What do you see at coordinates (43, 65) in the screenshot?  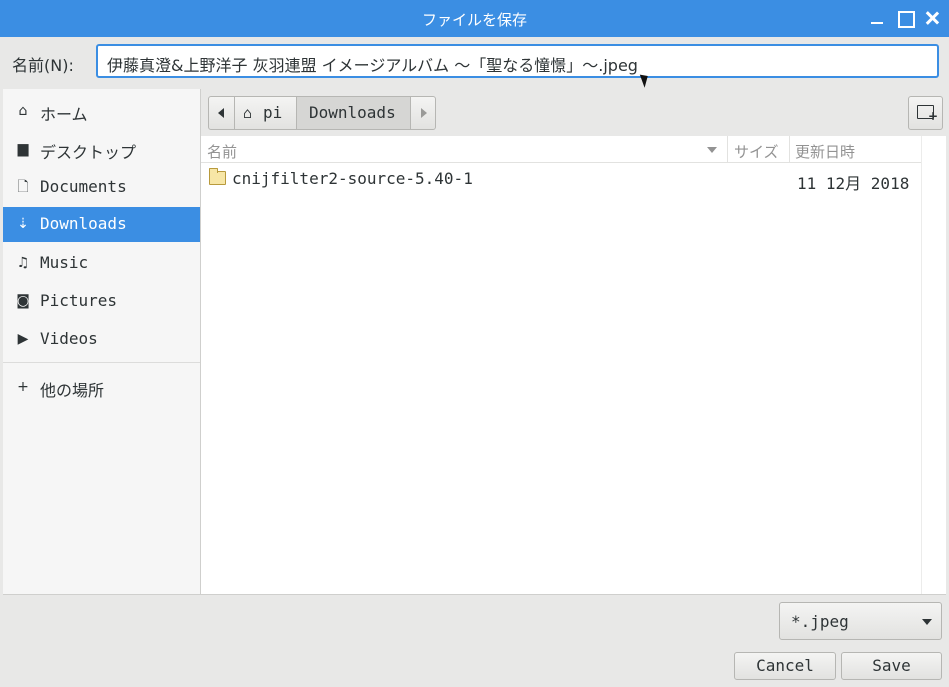 I see `name-label: 名前(N):` at bounding box center [43, 65].